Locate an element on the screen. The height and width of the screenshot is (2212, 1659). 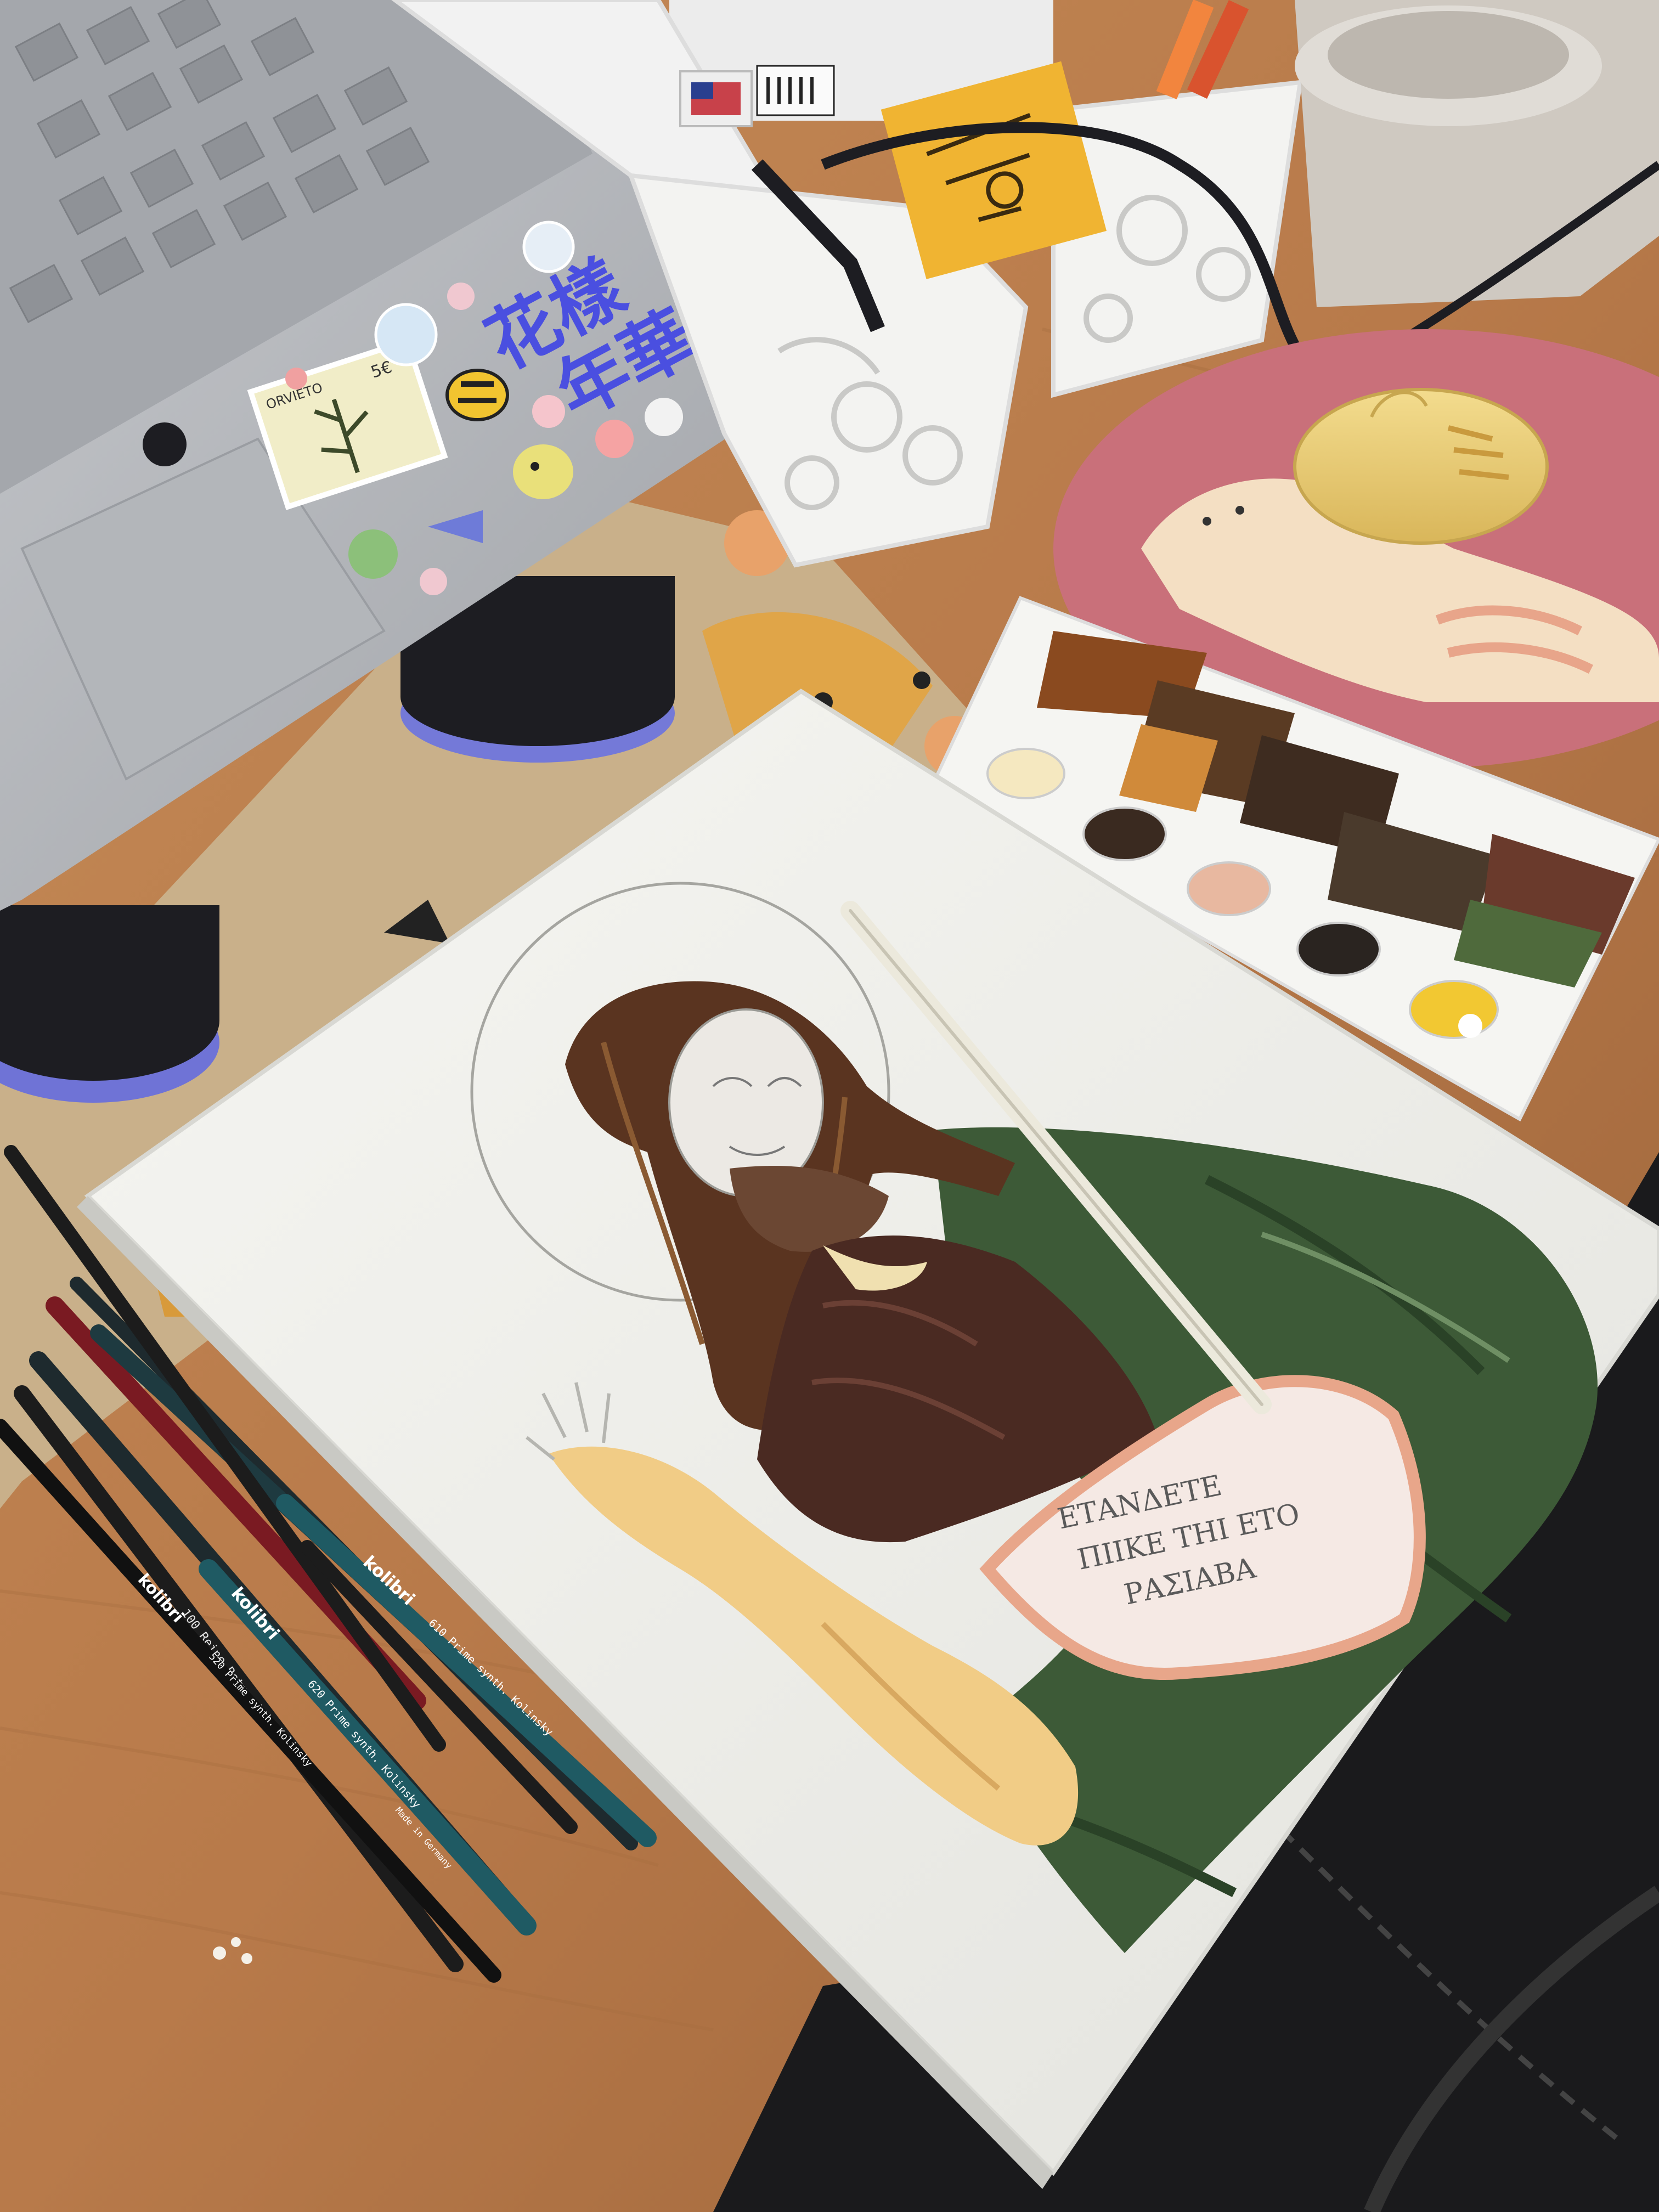
laptop-stand-left is located at coordinates (110, 1004).